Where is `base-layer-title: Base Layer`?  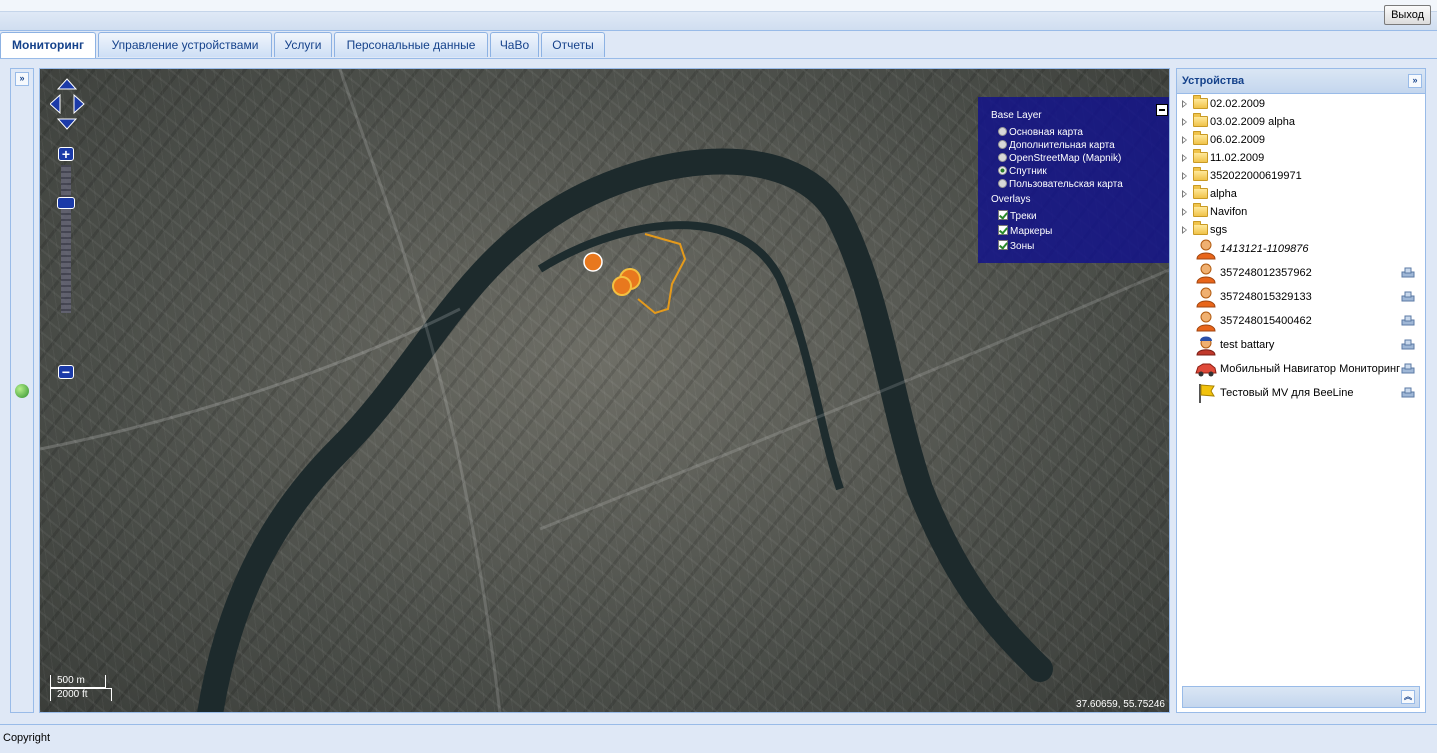 base-layer-title: Base Layer is located at coordinates (1016, 115).